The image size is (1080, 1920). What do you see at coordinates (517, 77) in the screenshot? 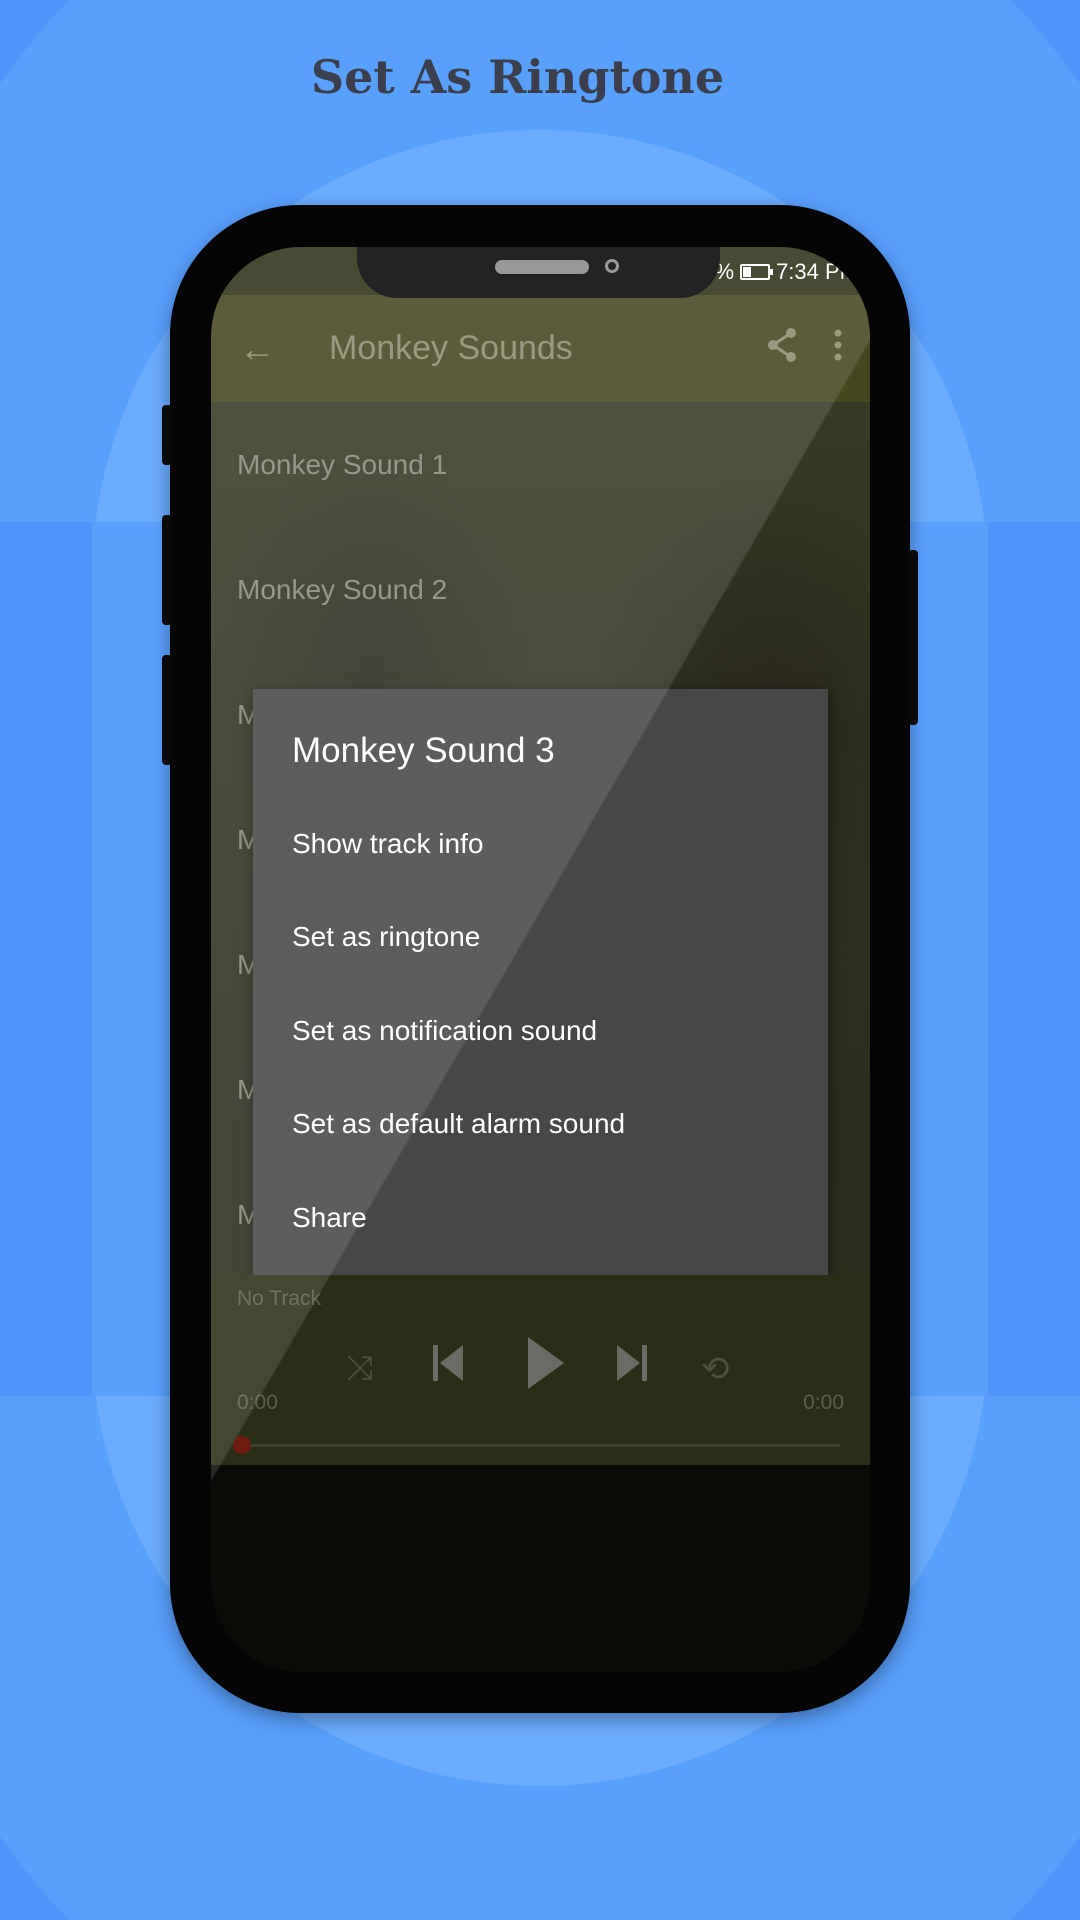
I see `page-title: Set As Ringtone` at bounding box center [517, 77].